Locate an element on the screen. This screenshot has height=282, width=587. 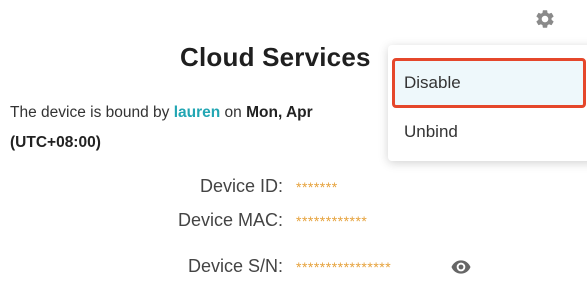
menu-item-disable: Disable is located at coordinates (489, 83).